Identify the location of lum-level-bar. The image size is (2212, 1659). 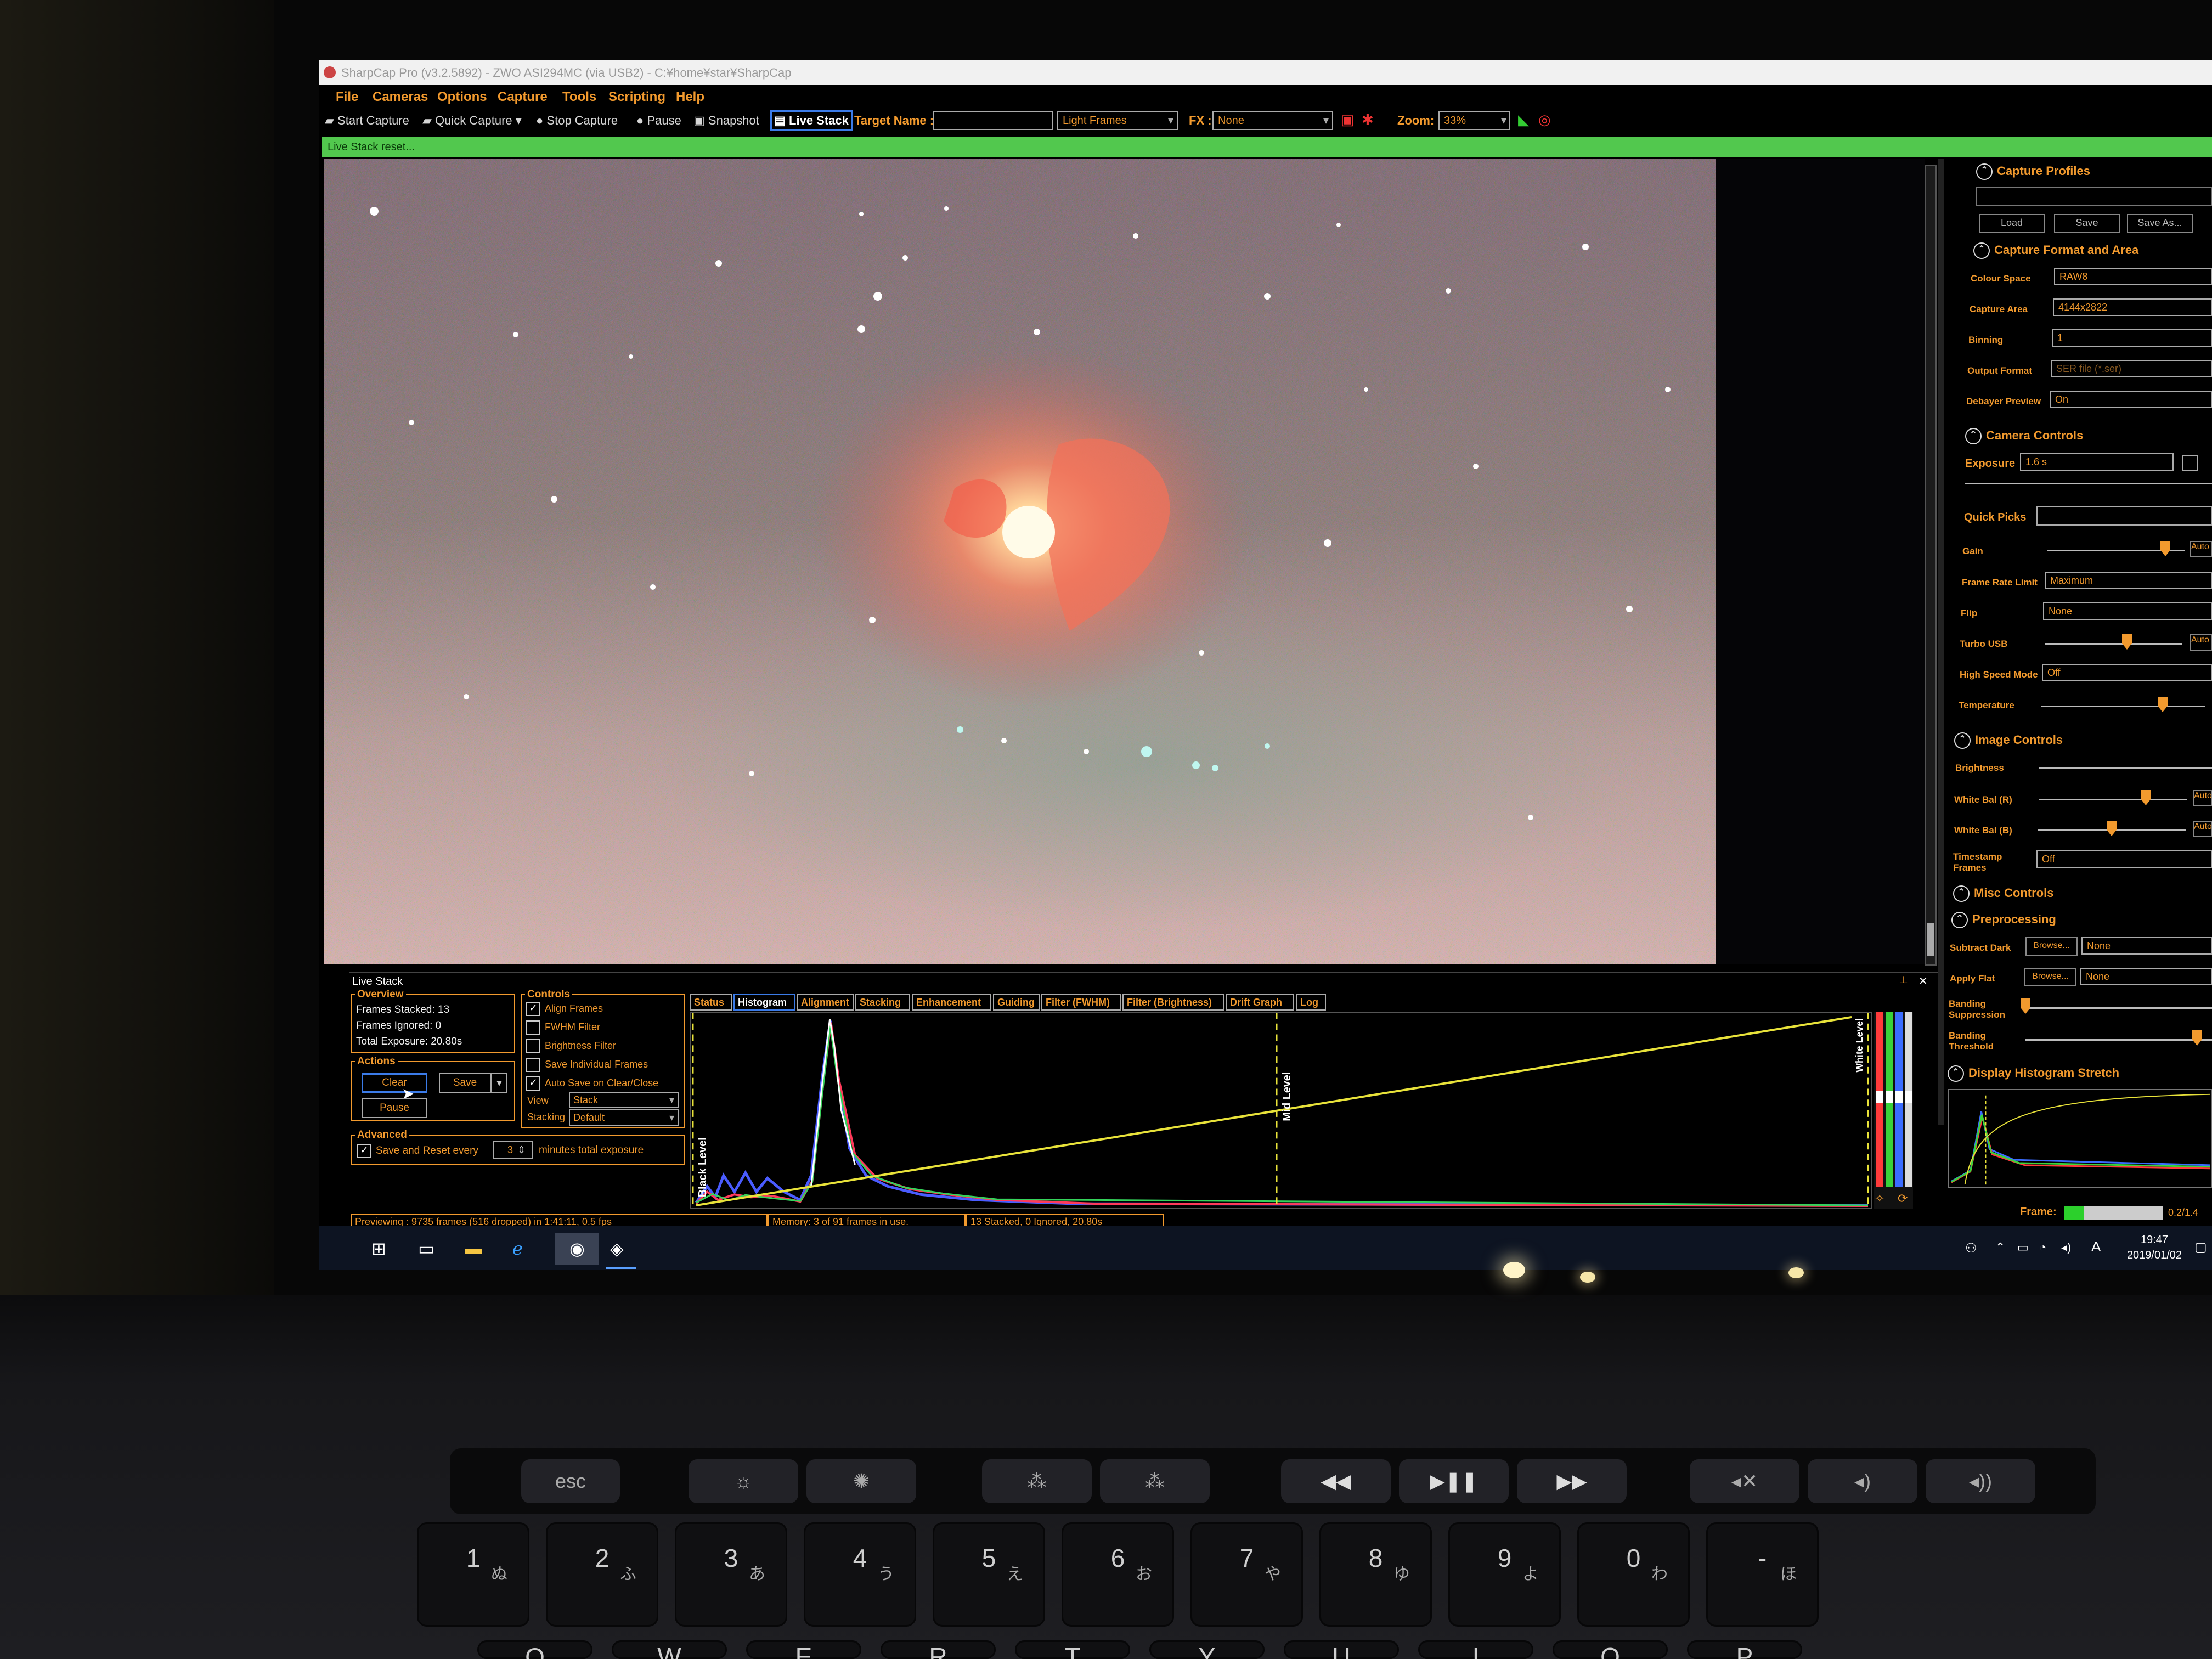
(1909, 1099).